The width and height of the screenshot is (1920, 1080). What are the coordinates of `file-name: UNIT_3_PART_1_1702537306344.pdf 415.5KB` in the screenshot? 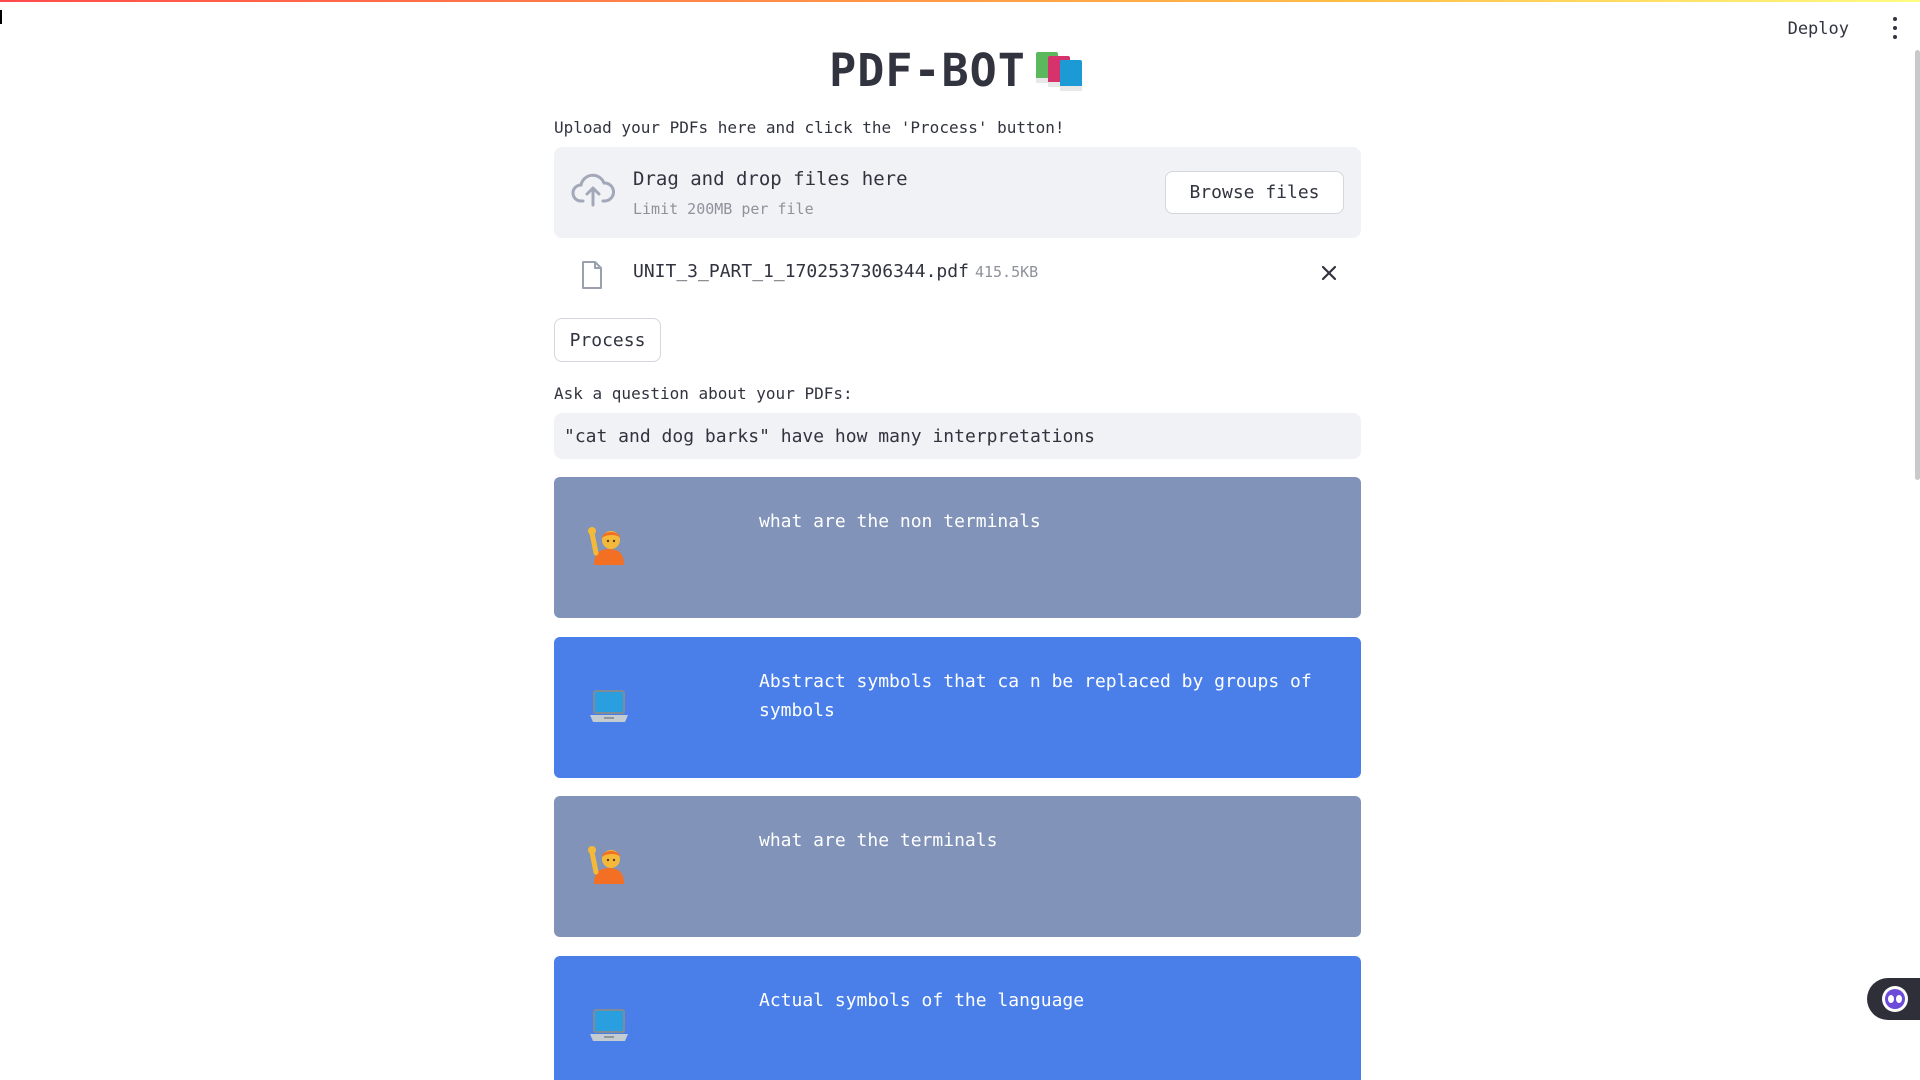 It's located at (835, 271).